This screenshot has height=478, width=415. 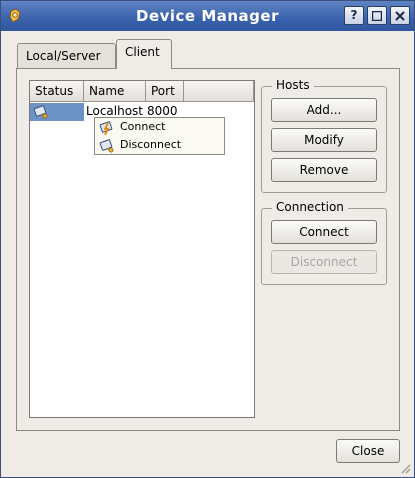 I want to click on menu-item-disconnect: Disconnect, so click(x=161, y=146).